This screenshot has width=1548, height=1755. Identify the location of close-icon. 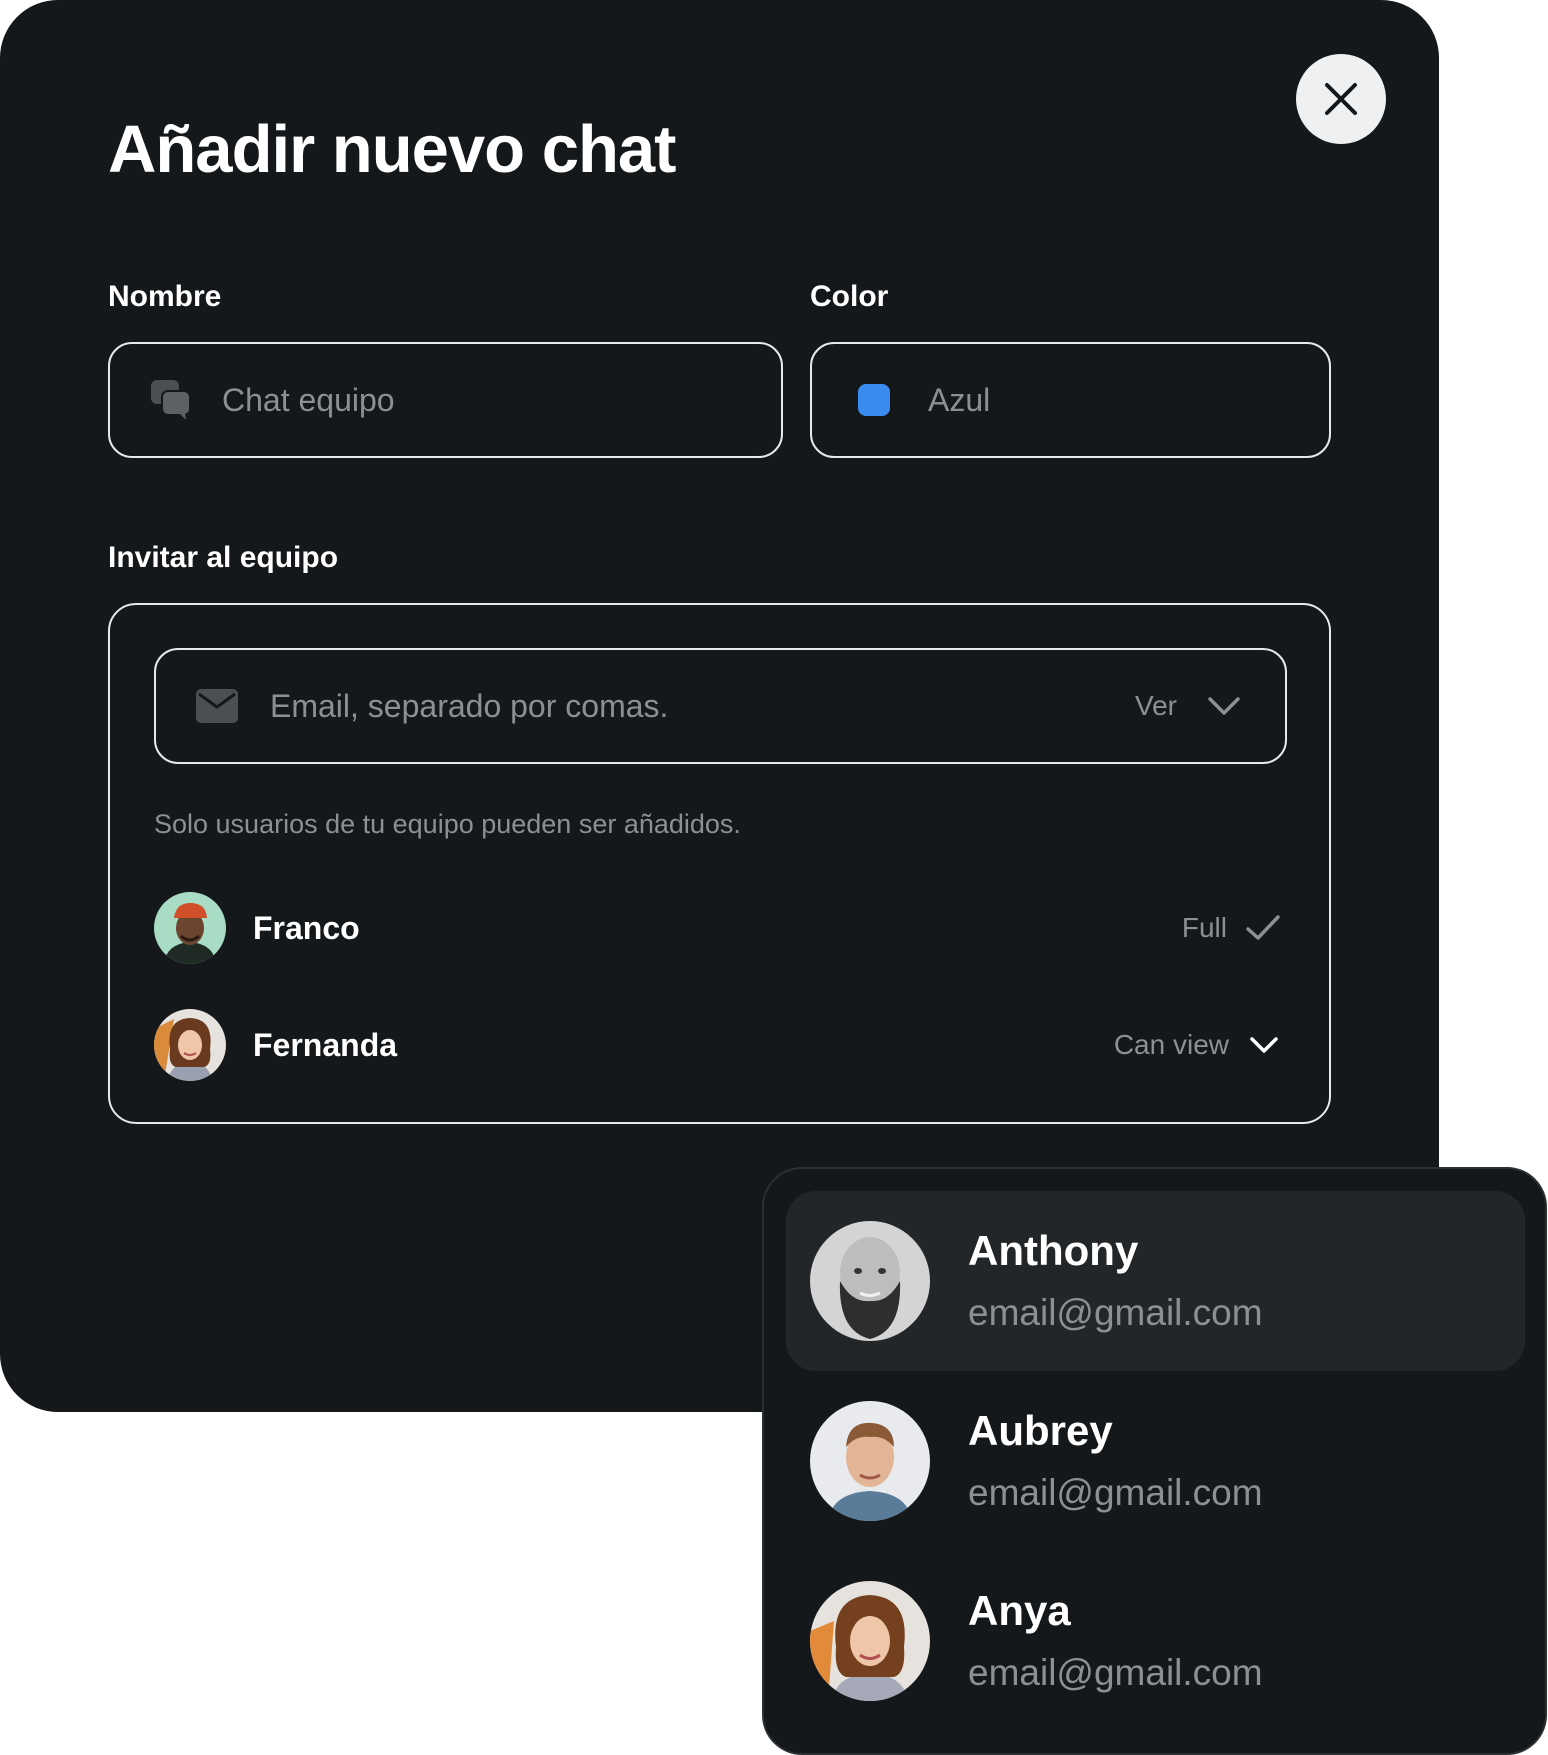
(1341, 99).